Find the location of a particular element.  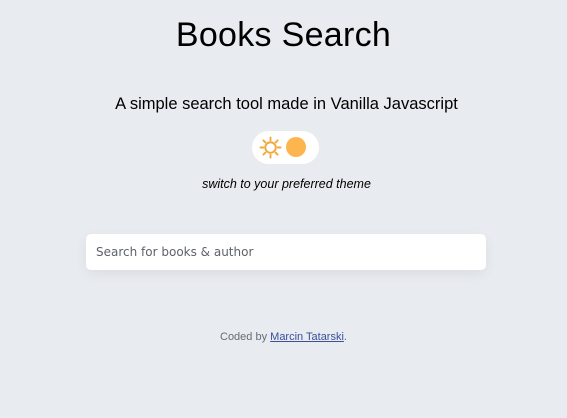

author-link: Marcin Tatarski is located at coordinates (307, 337).